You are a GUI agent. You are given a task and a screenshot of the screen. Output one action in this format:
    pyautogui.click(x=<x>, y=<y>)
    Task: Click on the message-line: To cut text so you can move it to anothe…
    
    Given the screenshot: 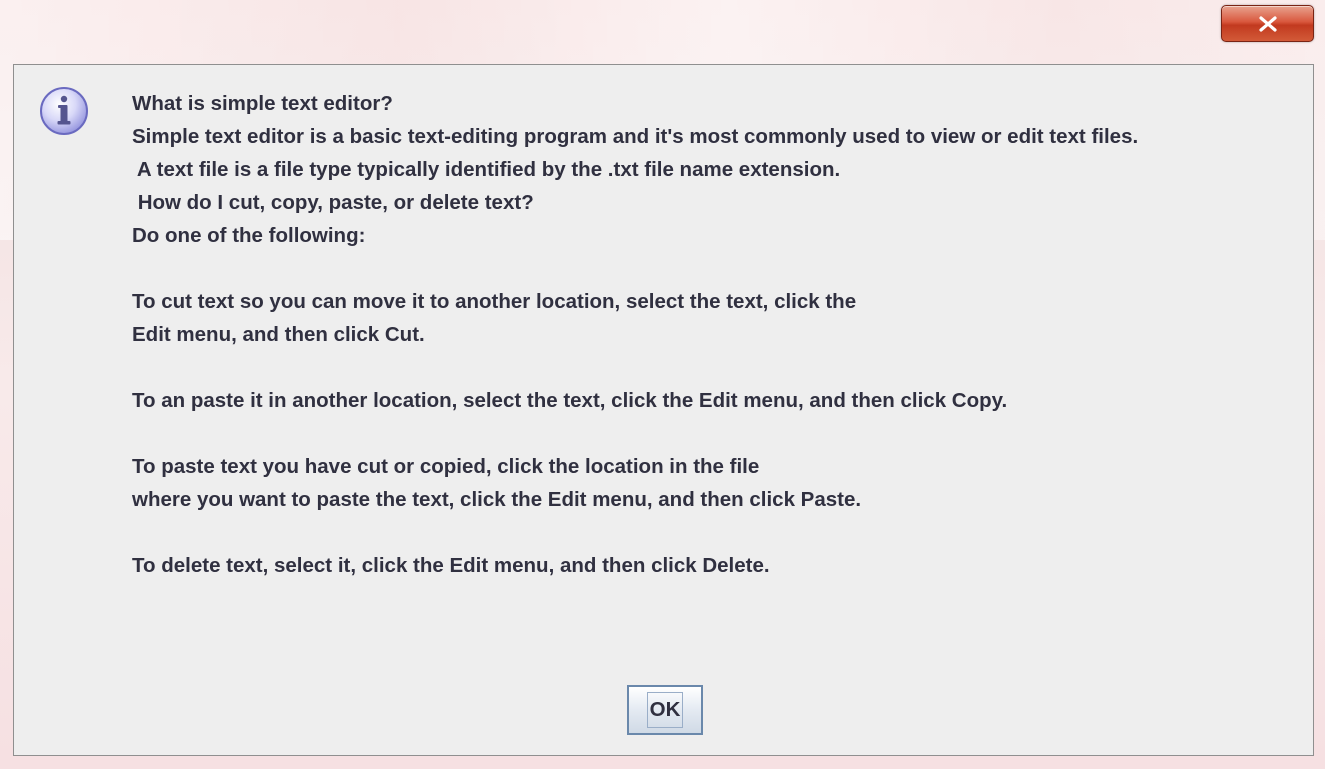 What is the action you would take?
    pyautogui.click(x=494, y=301)
    